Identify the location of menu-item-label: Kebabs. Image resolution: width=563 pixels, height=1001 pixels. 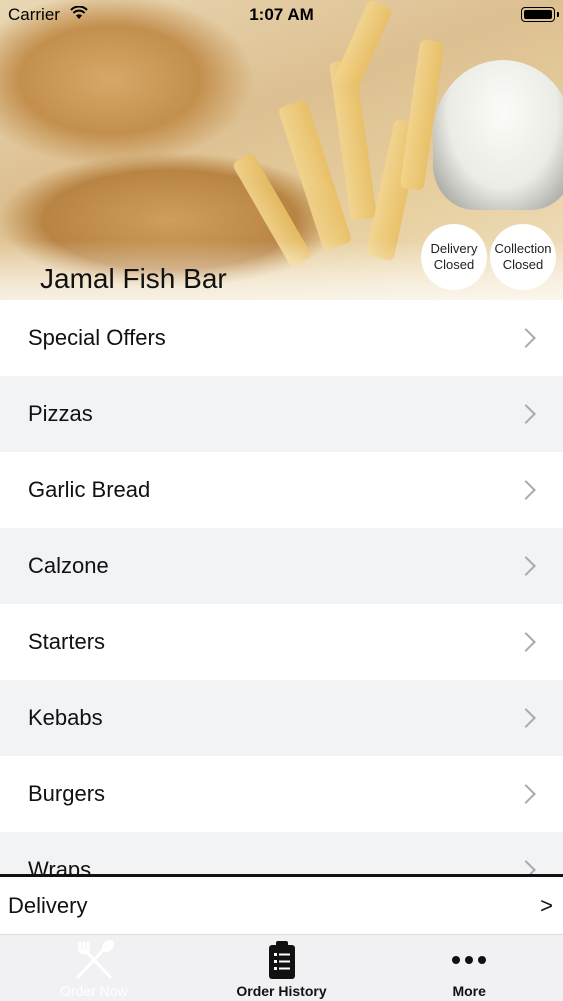
(65, 717).